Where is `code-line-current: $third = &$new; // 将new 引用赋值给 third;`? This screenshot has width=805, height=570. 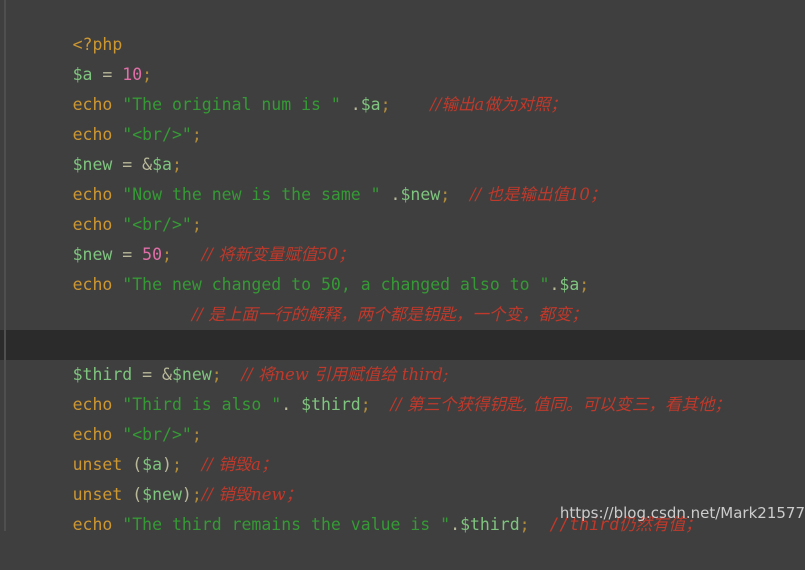 code-line-current: $third = &$new; // 将new 引用赋值给 third; is located at coordinates (402, 357).